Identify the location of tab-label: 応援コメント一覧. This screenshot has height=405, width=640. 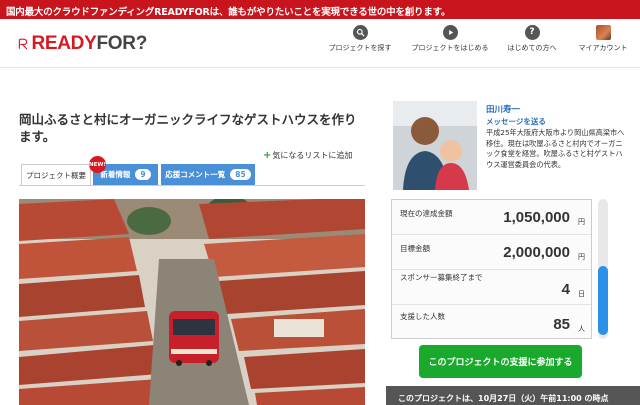
(195, 174).